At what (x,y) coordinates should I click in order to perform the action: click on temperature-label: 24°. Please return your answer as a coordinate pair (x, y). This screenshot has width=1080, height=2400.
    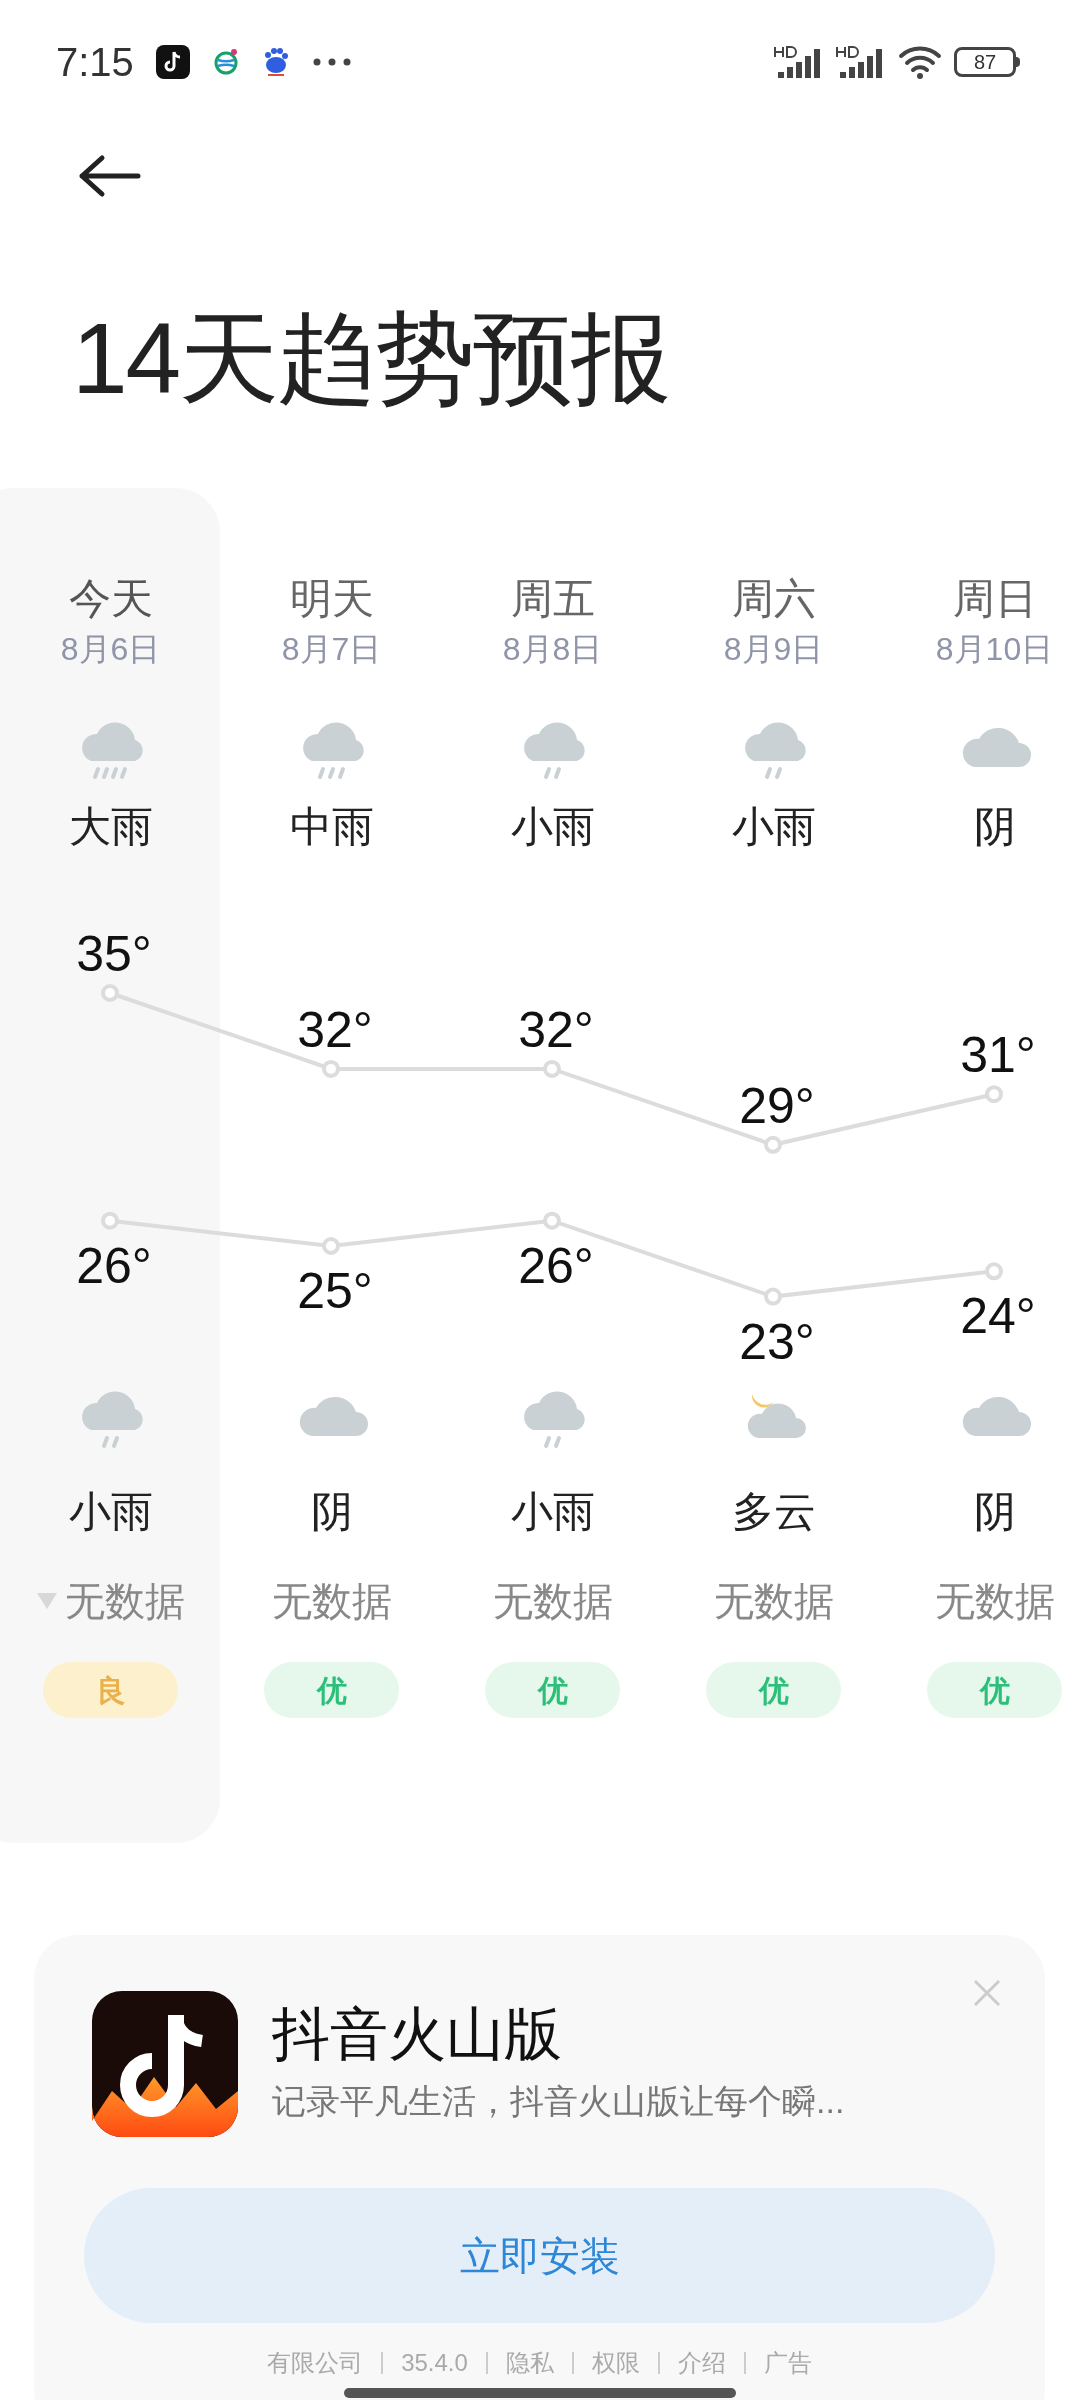
    Looking at the image, I should click on (998, 1316).